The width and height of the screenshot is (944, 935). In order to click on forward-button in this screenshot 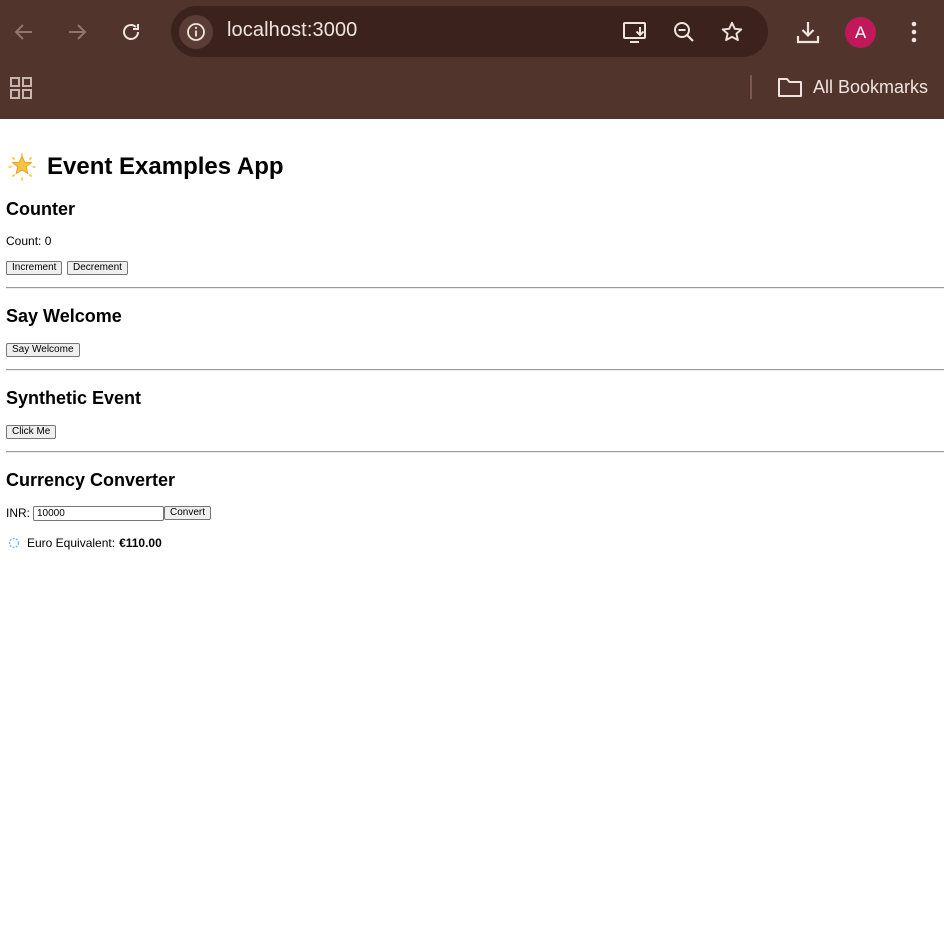, I will do `click(77, 32)`.